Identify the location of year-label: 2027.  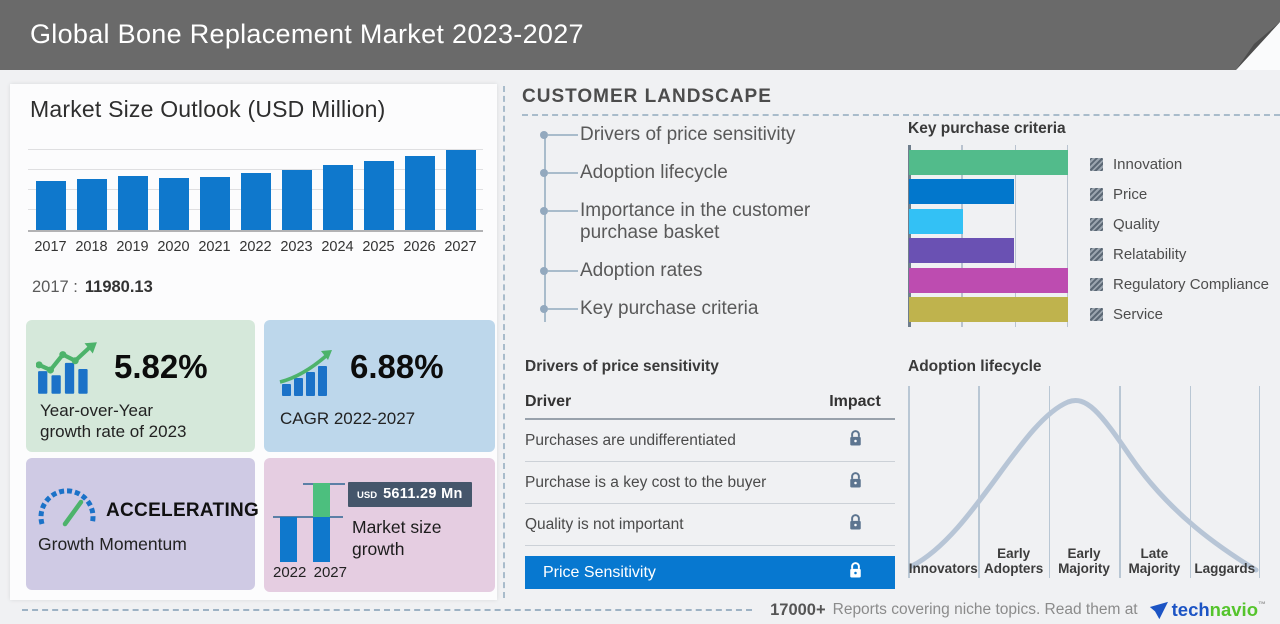
(460, 247).